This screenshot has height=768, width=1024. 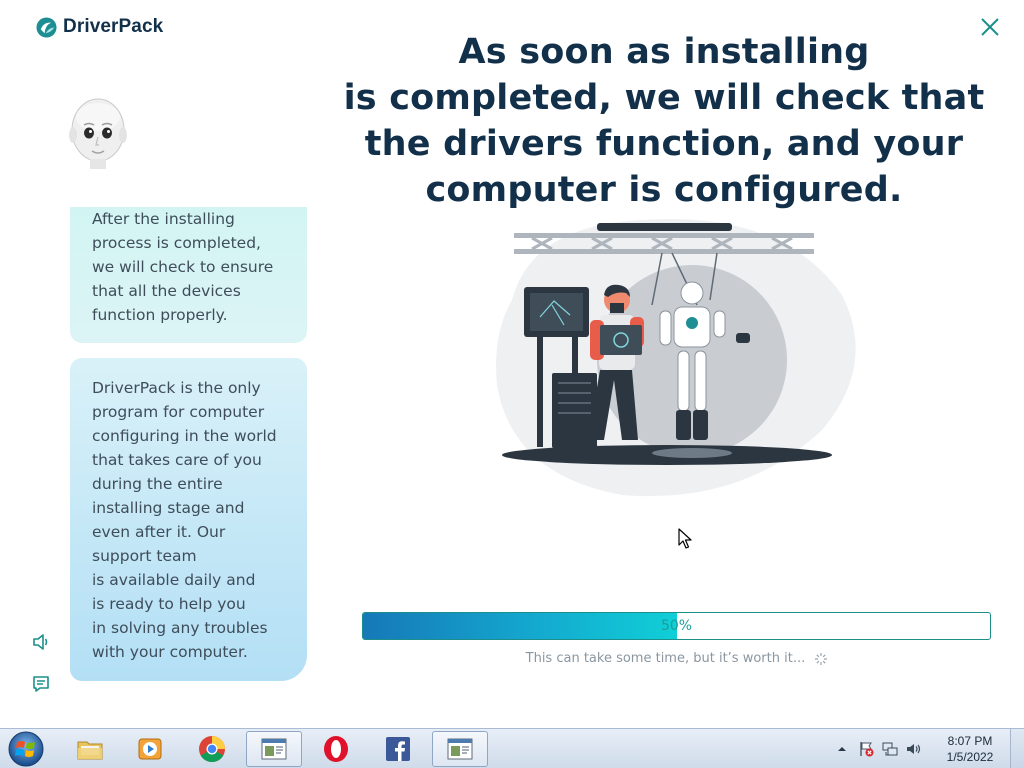 What do you see at coordinates (970, 749) in the screenshot?
I see `system-clock: 8:07 PM 1/5/2022` at bounding box center [970, 749].